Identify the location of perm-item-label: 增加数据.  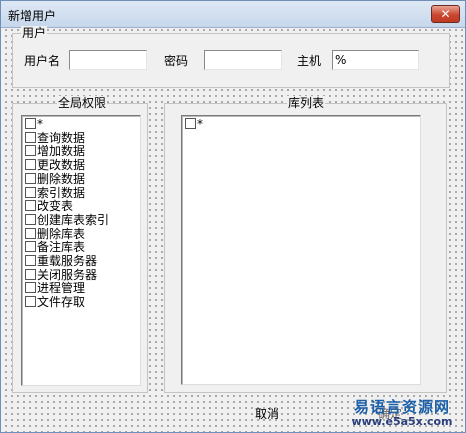
(61, 151).